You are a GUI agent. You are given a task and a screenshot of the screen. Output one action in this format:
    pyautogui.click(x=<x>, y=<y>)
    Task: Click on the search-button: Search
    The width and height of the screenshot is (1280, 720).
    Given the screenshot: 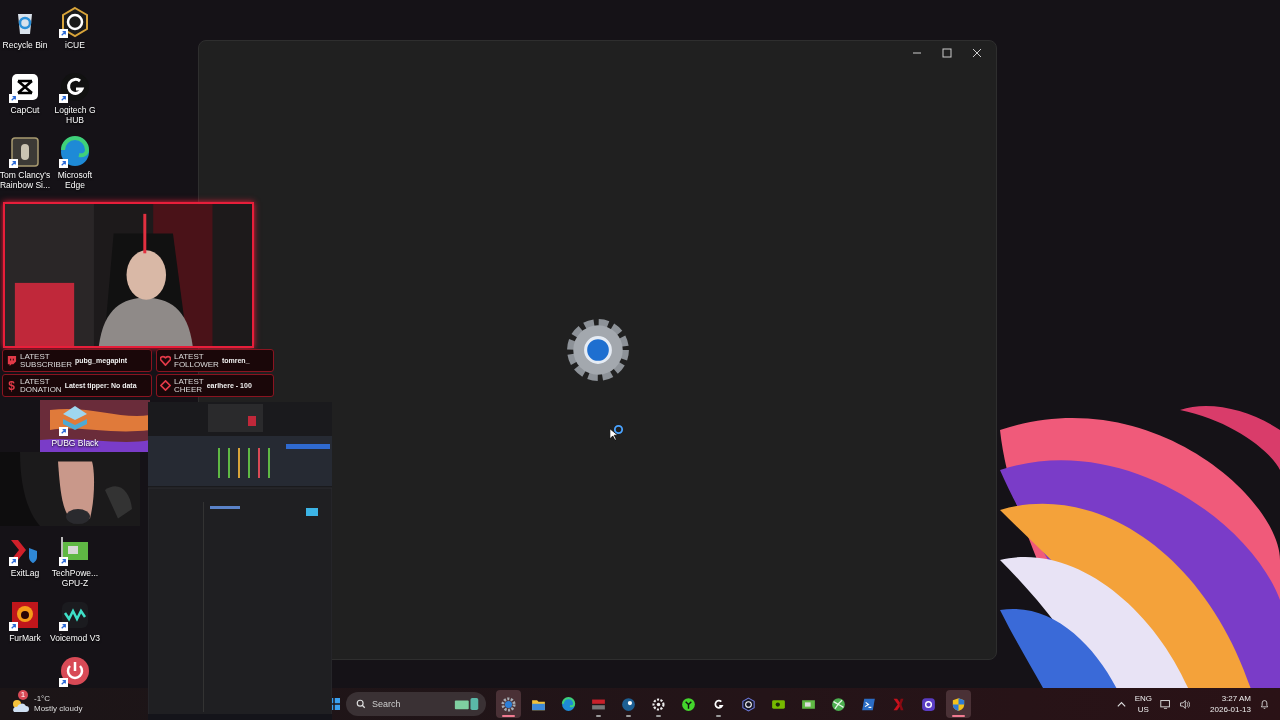 What is the action you would take?
    pyautogui.click(x=416, y=704)
    